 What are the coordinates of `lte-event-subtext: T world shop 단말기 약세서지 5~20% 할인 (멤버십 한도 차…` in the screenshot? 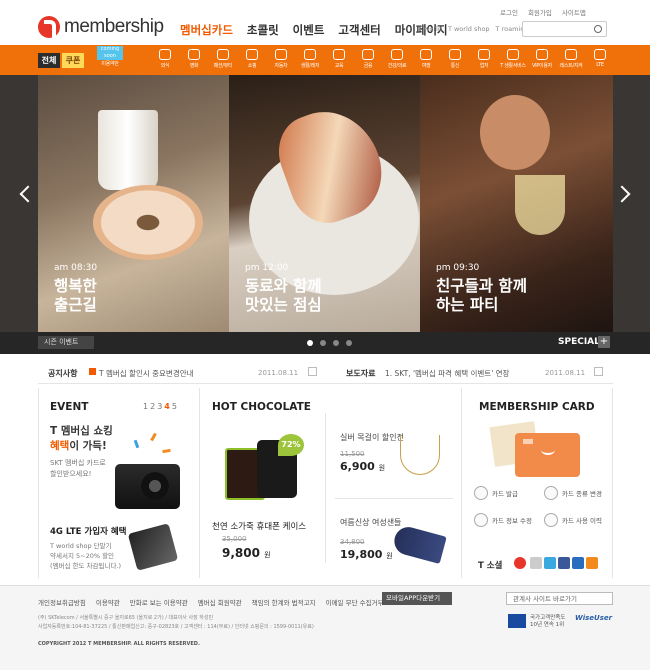 It's located at (86, 556).